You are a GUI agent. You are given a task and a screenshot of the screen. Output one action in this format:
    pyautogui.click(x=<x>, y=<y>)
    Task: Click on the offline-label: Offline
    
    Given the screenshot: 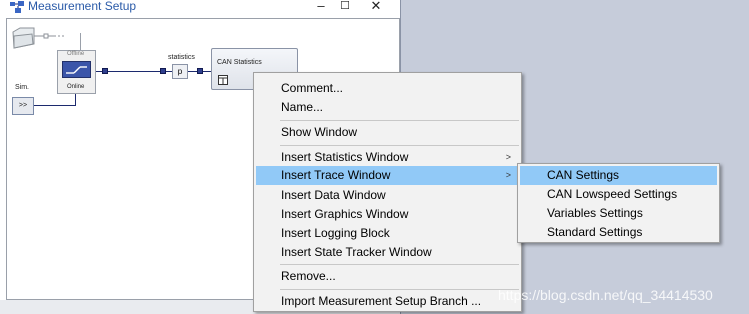 What is the action you would take?
    pyautogui.click(x=76, y=54)
    